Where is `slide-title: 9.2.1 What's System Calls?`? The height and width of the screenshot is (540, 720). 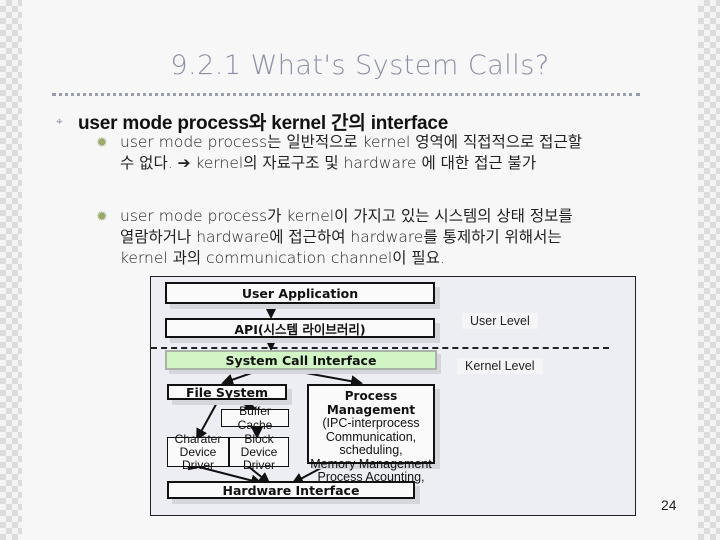
slide-title: 9.2.1 What's System Calls? is located at coordinates (360, 65).